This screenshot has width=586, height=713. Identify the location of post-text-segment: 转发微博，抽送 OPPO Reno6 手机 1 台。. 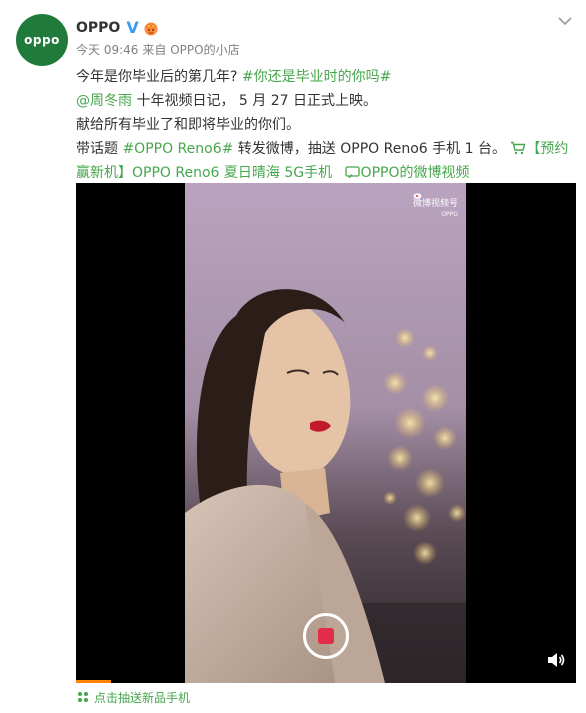
(372, 149).